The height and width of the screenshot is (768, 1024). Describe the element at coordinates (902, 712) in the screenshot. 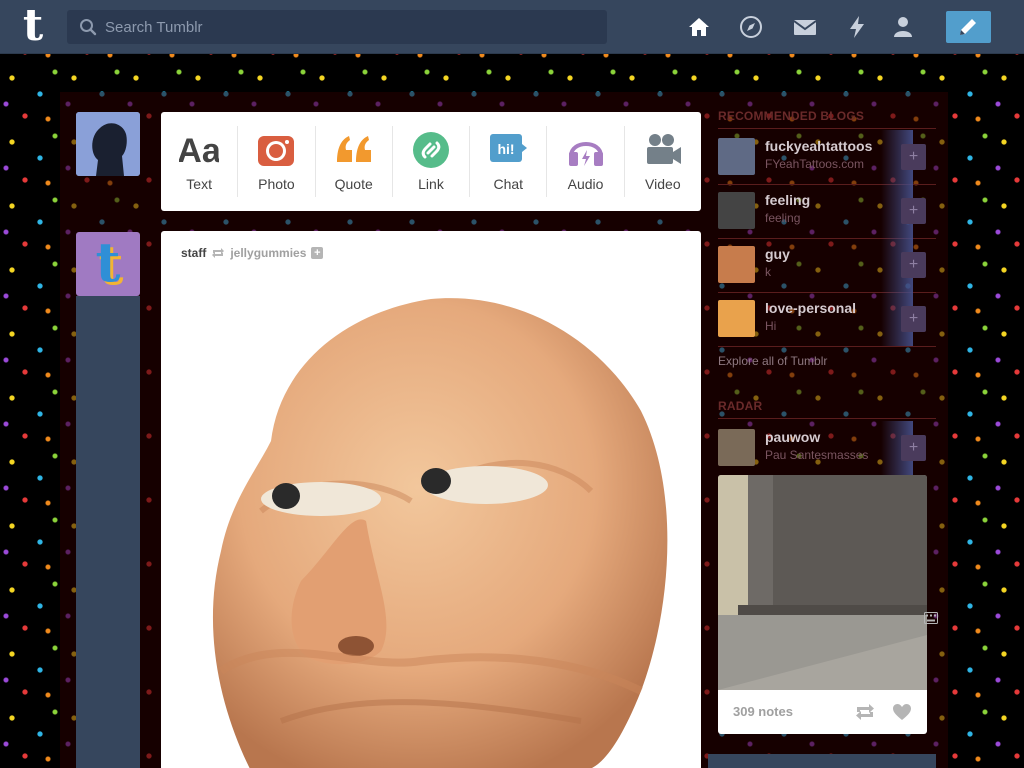

I see `heart-icon` at that location.